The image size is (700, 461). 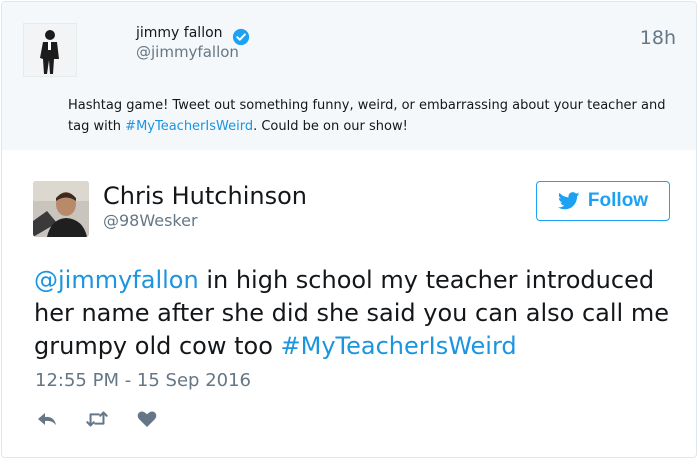 I want to click on author-name: Chris Hutchinson, so click(x=205, y=196).